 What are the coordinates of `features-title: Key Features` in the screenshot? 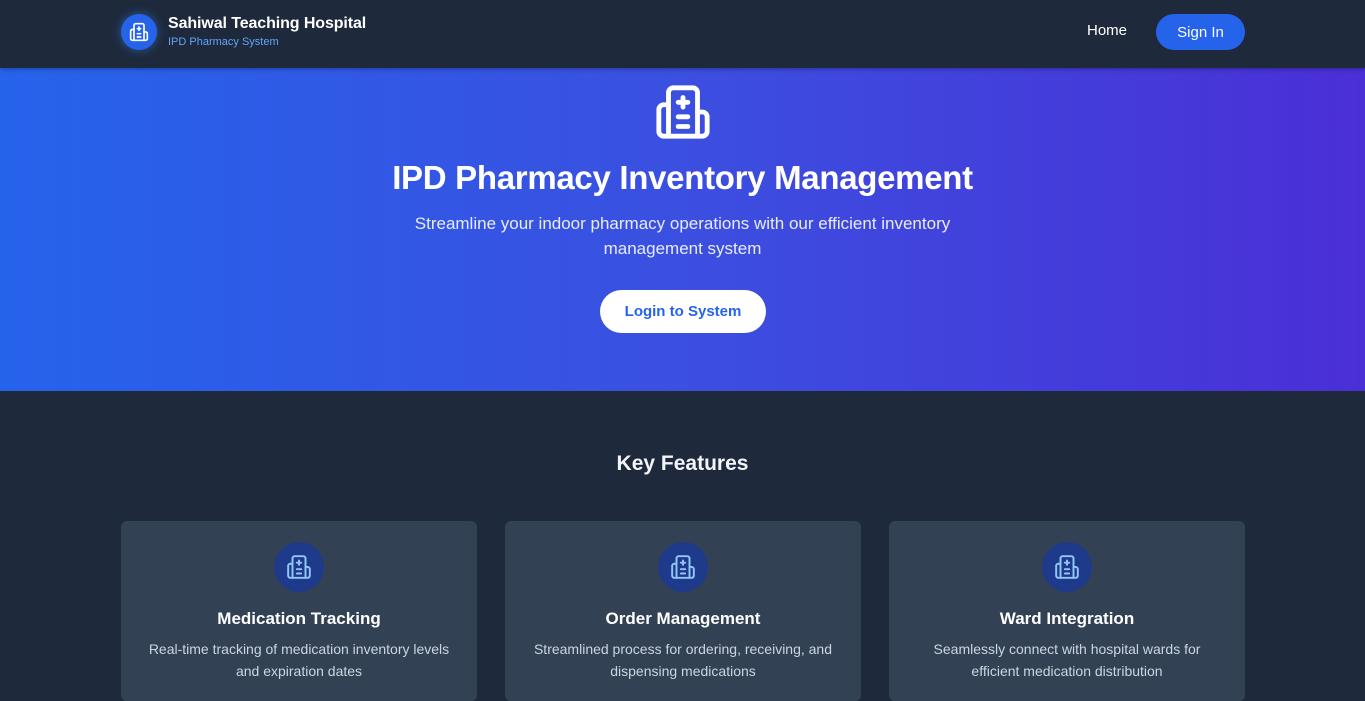 It's located at (682, 463).